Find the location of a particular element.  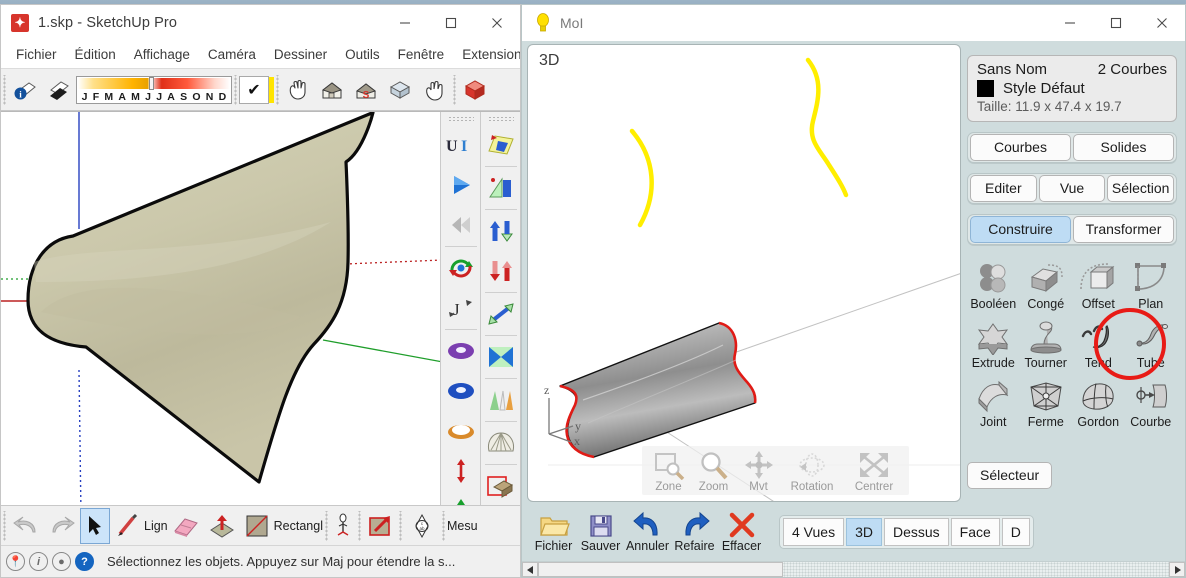

view-tab-4vues: 4 Vues is located at coordinates (814, 532).